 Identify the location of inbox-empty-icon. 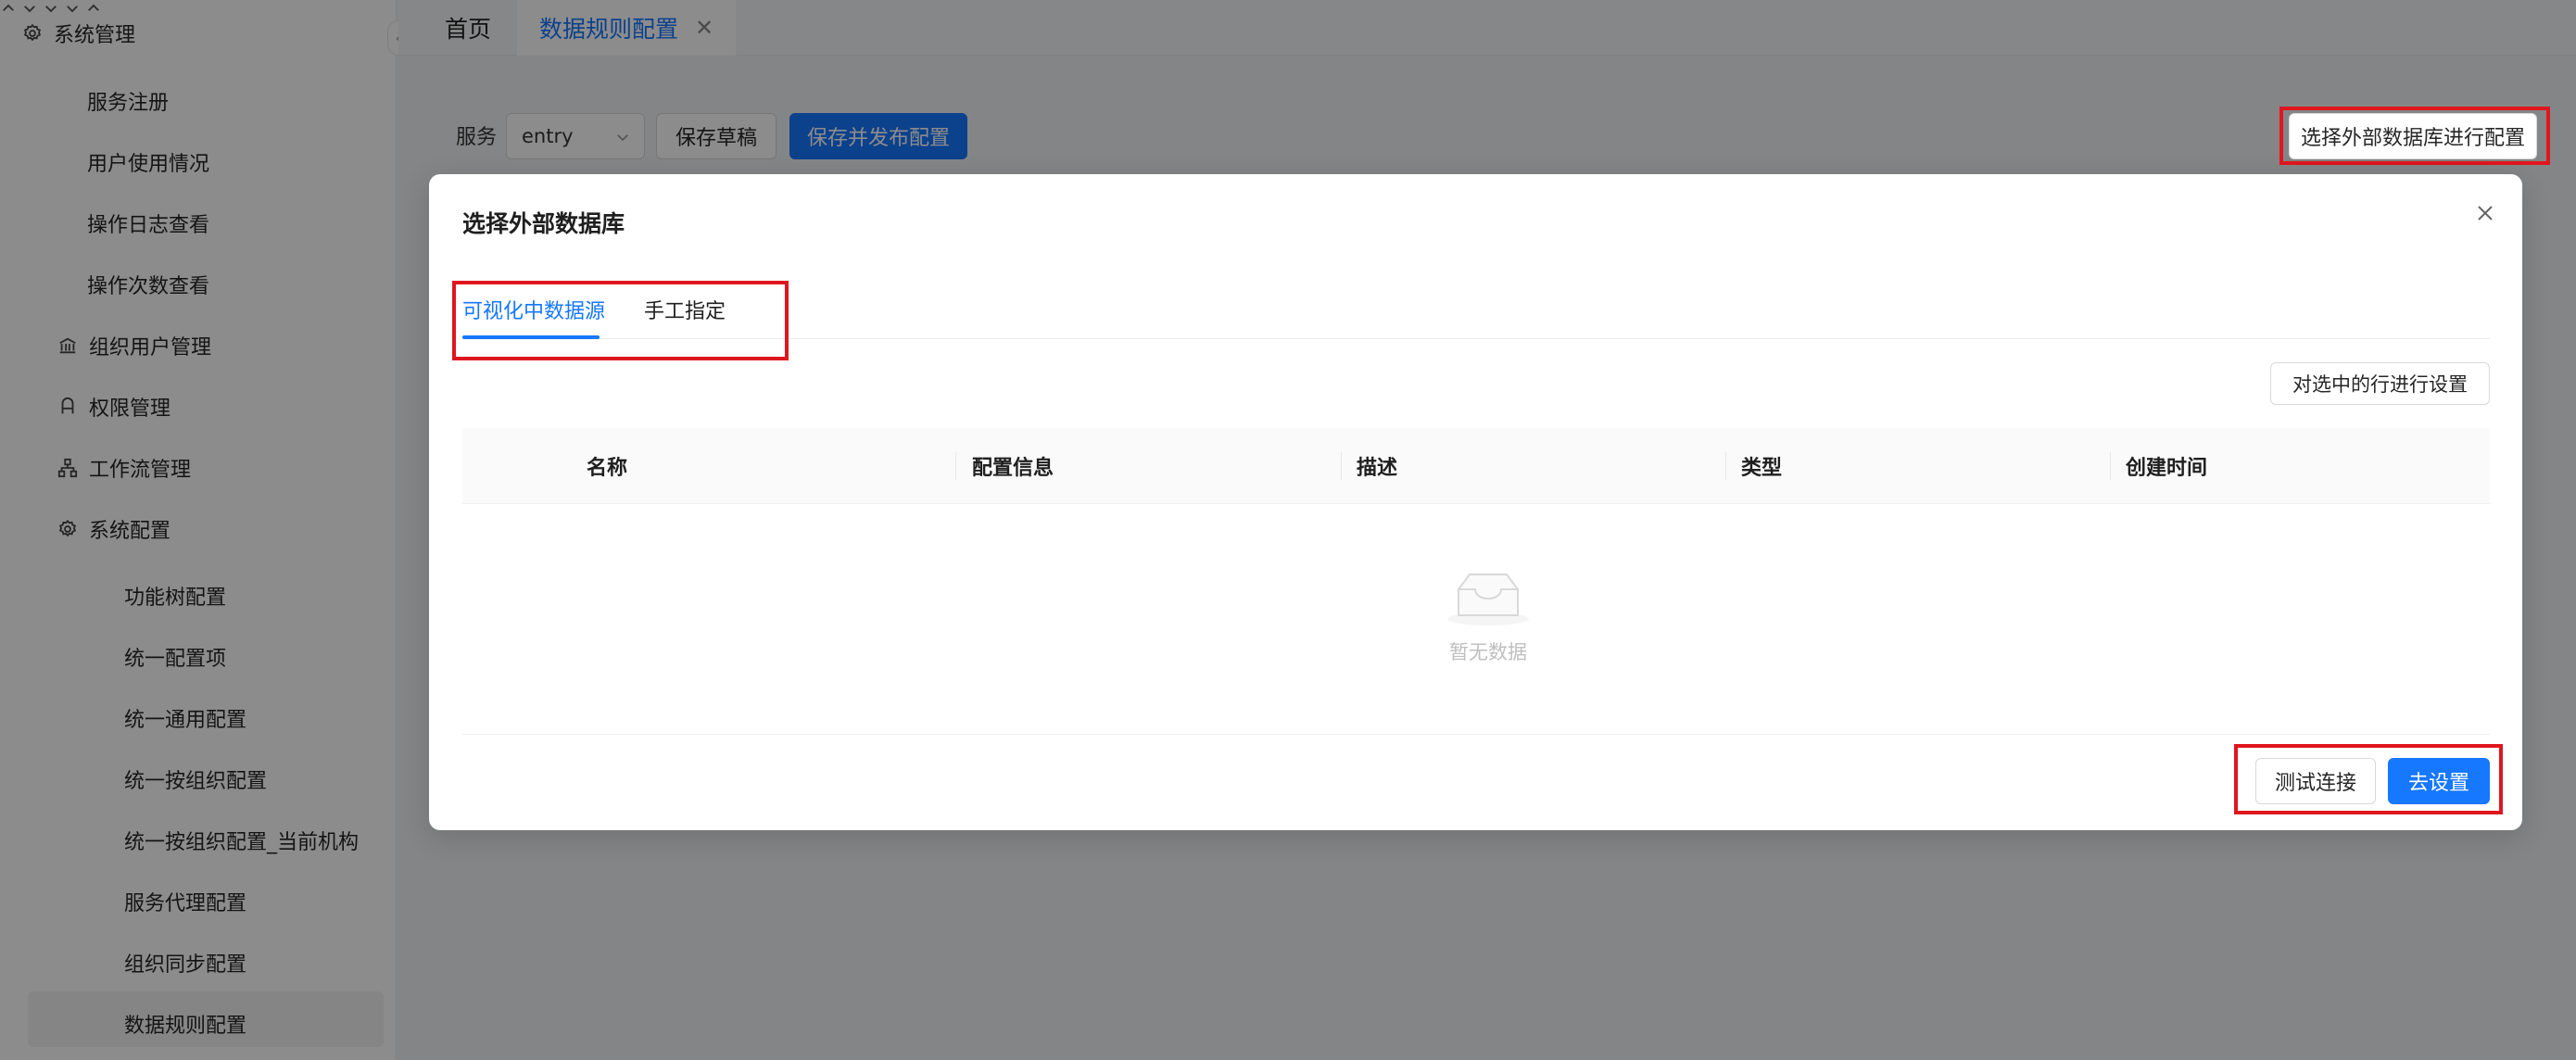
(1488, 602).